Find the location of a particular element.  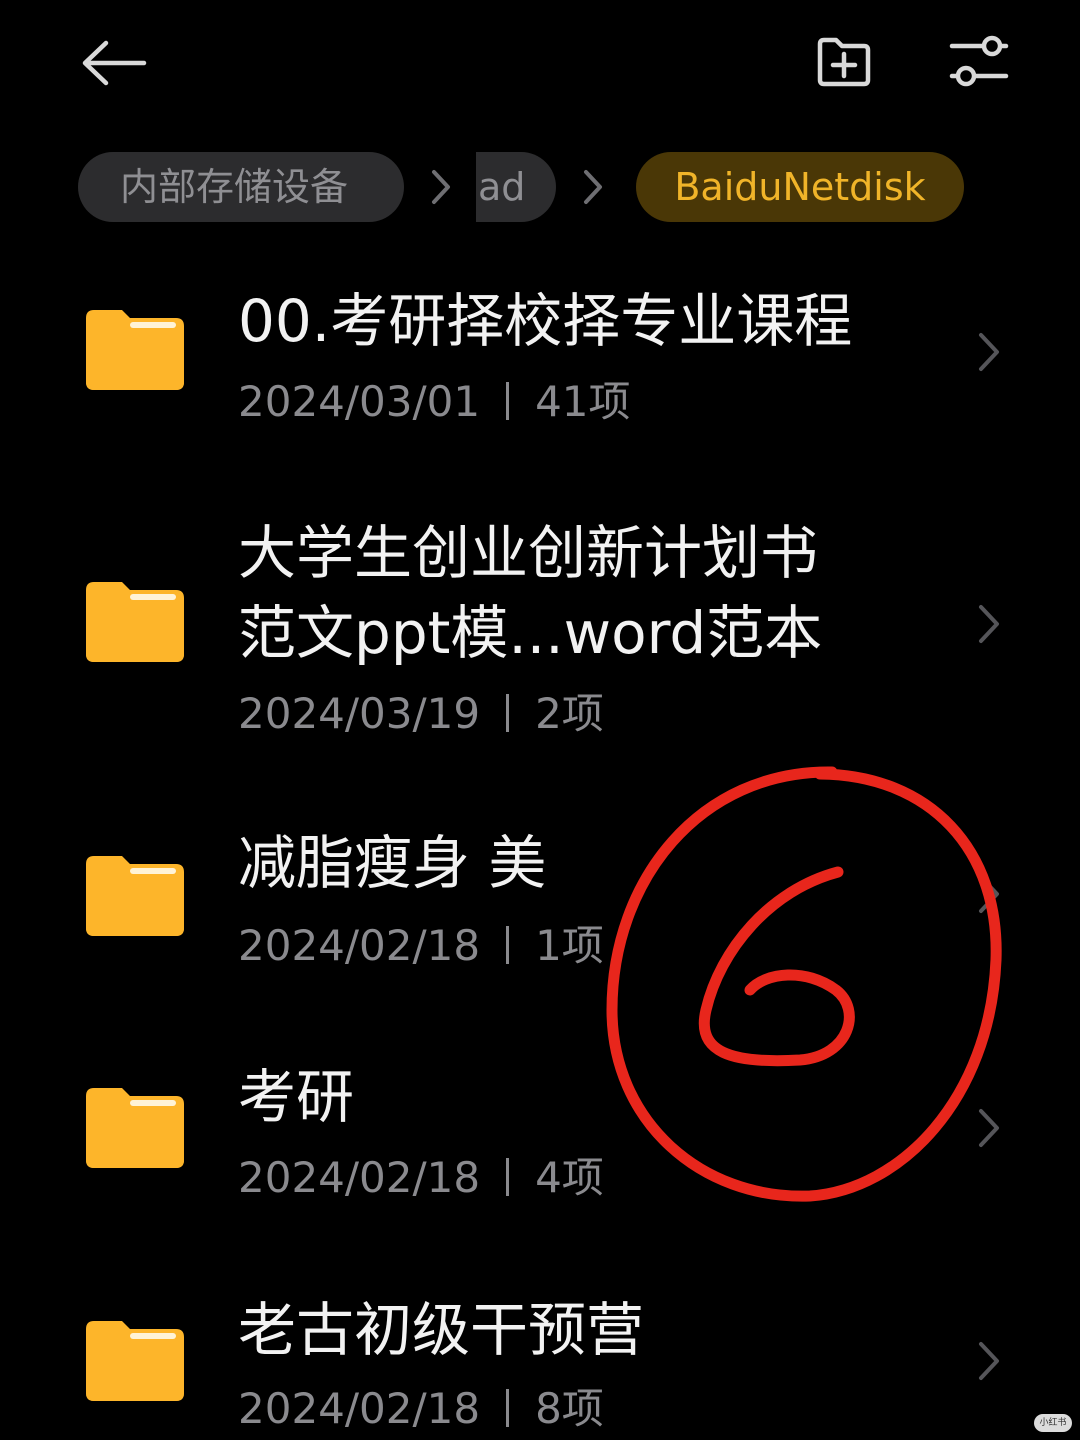

folder-name: 老古初级干预营 is located at coordinates (441, 1330).